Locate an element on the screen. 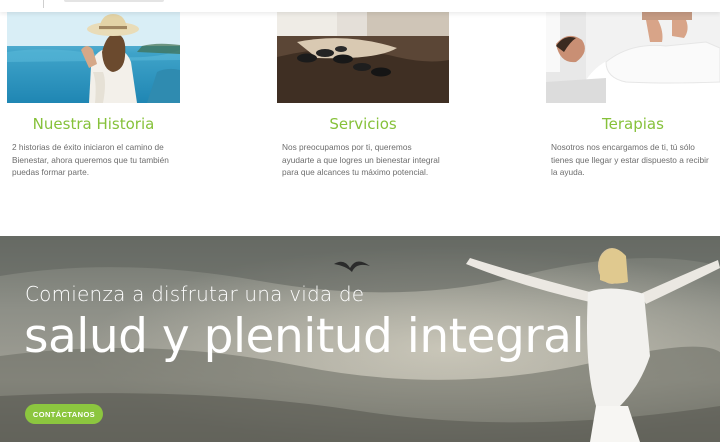 This screenshot has width=720, height=442. site-header is located at coordinates (360, 6).